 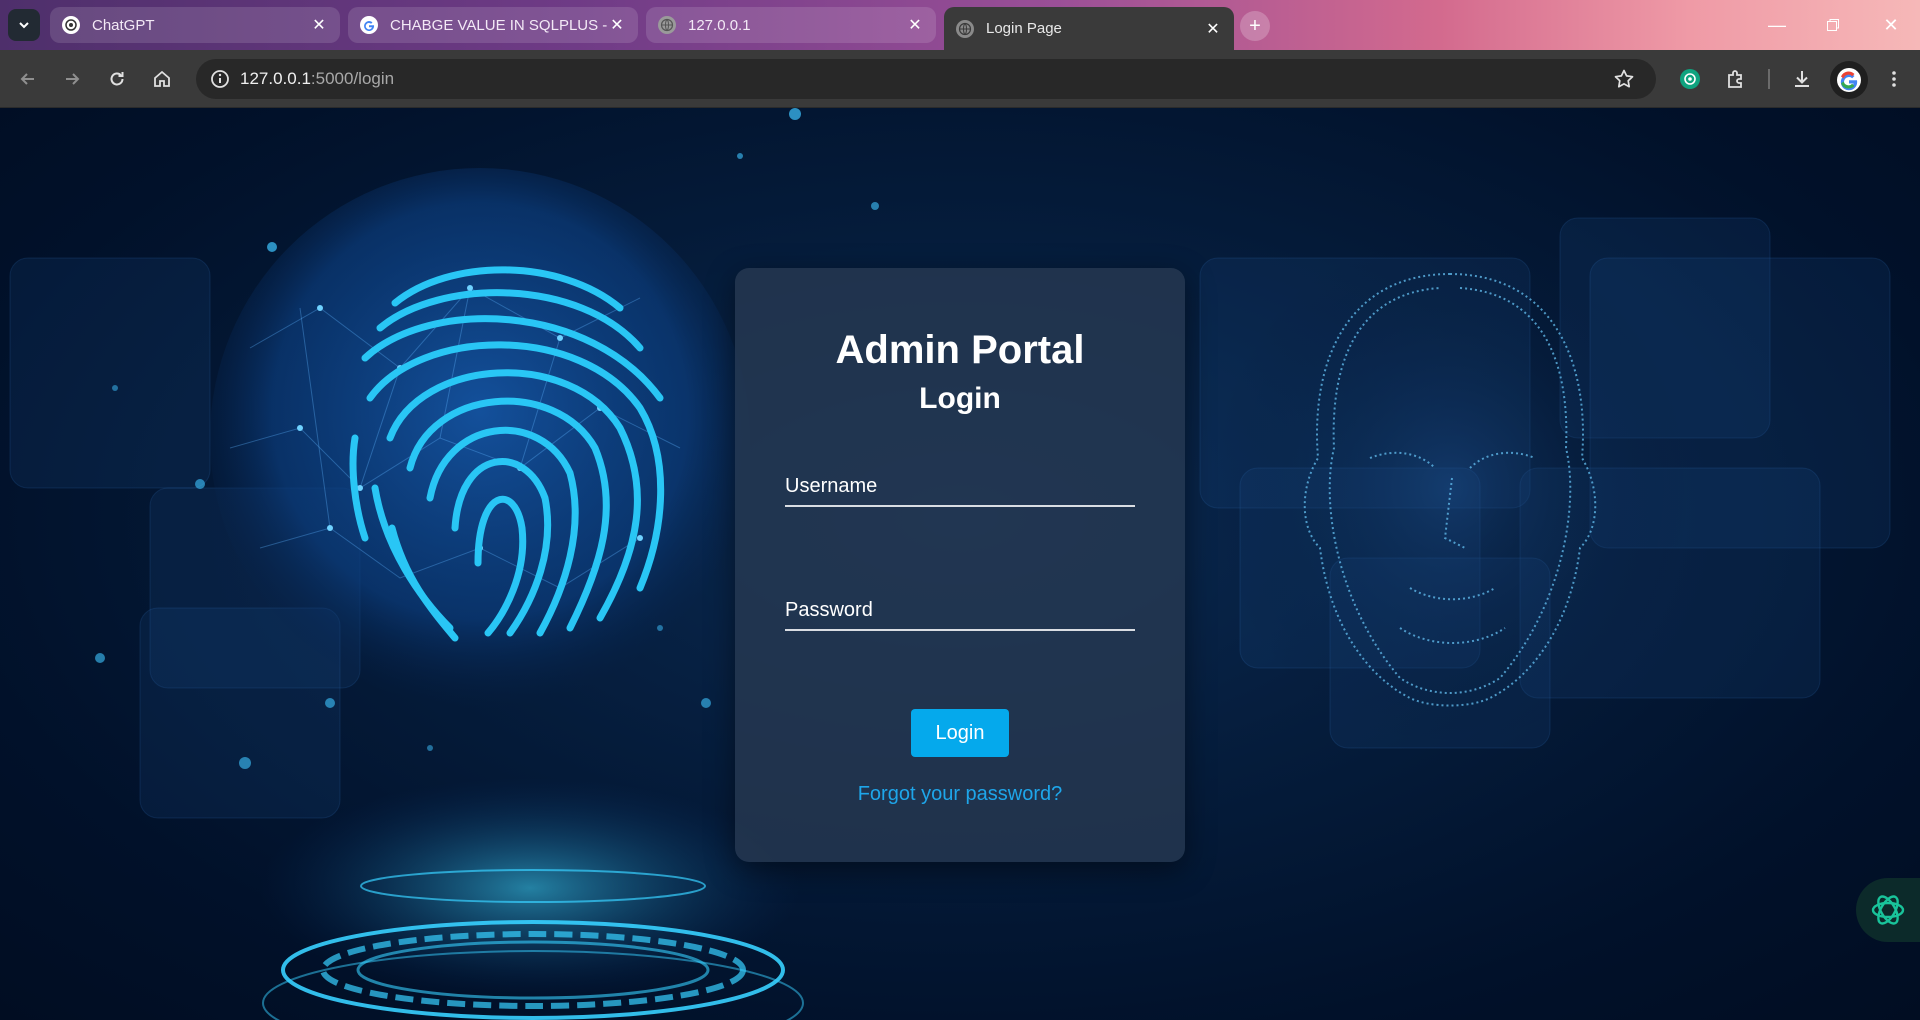 I want to click on tab-chatgpt: ChatGPT ✕, so click(x=195, y=25).